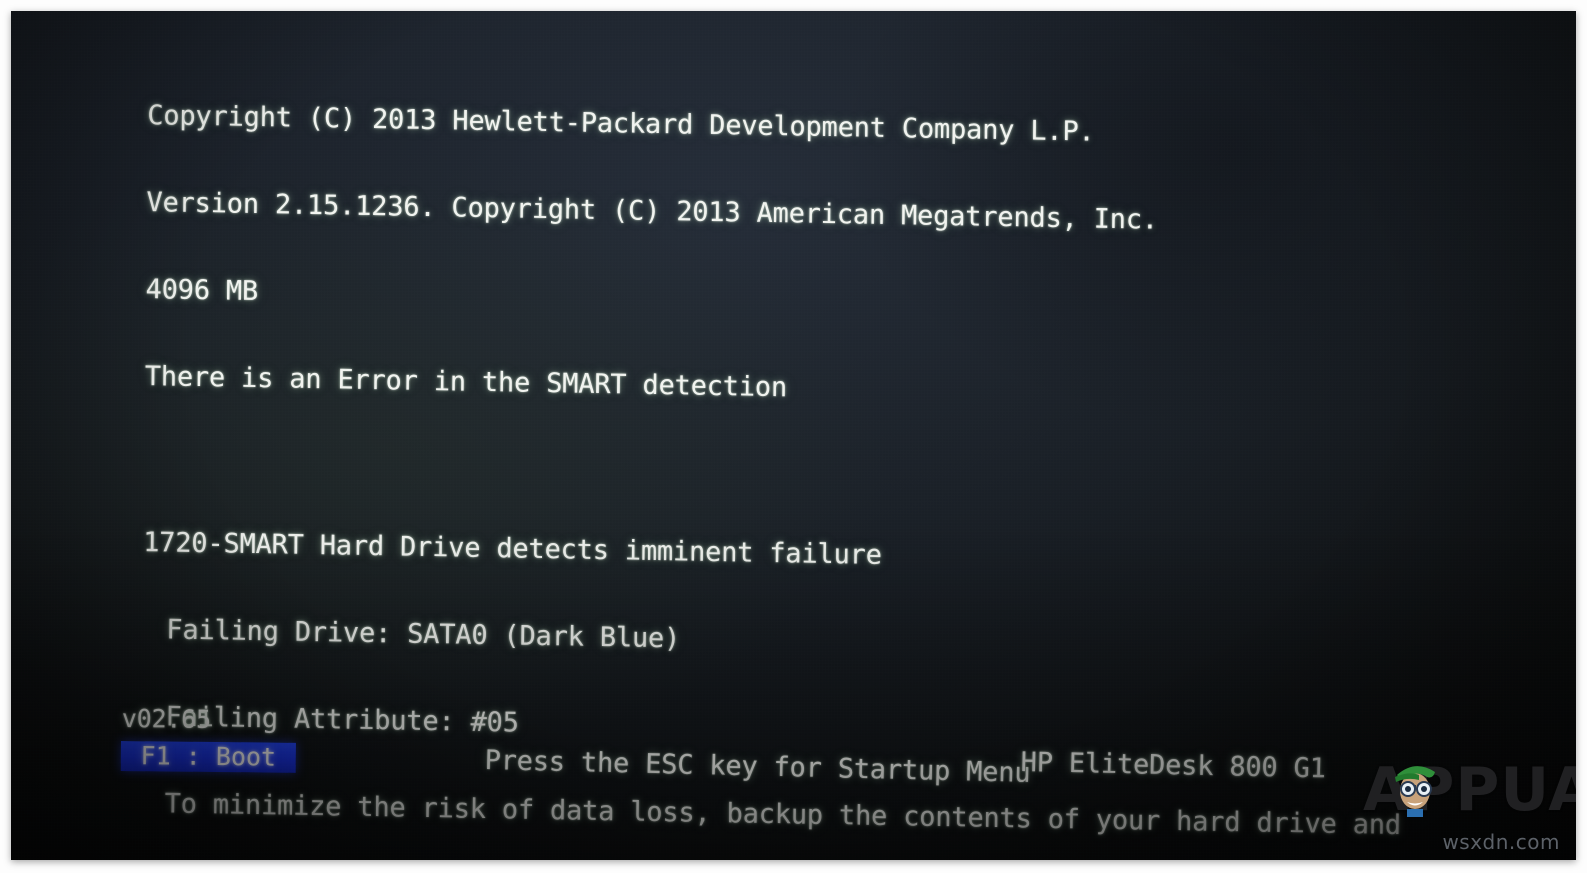  Describe the element at coordinates (202, 291) in the screenshot. I see `bios-line-memory-size: 4096 MB` at that location.